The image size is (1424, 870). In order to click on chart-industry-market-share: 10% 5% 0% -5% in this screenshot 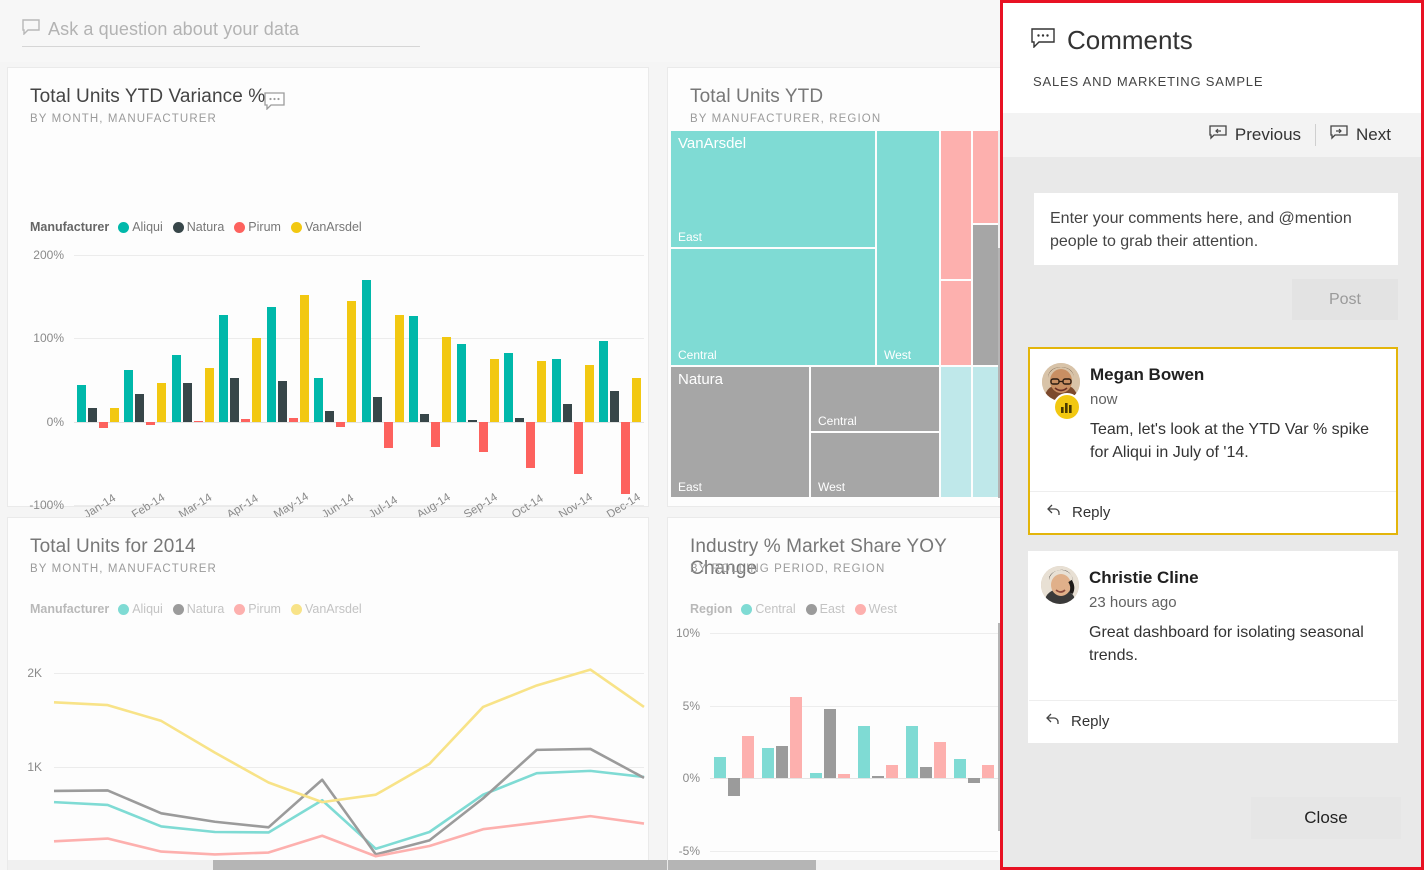, I will do `click(837, 742)`.